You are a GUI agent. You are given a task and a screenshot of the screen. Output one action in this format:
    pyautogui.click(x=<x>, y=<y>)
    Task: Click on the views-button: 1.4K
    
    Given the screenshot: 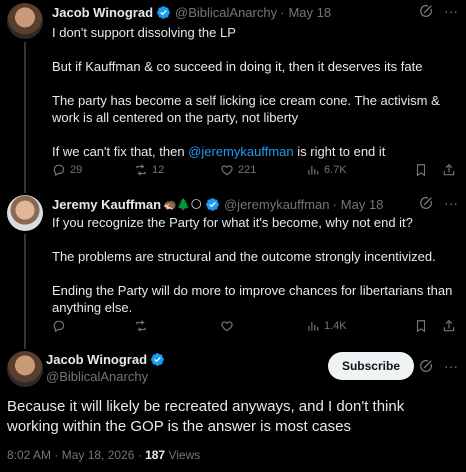 What is the action you would take?
    pyautogui.click(x=356, y=326)
    